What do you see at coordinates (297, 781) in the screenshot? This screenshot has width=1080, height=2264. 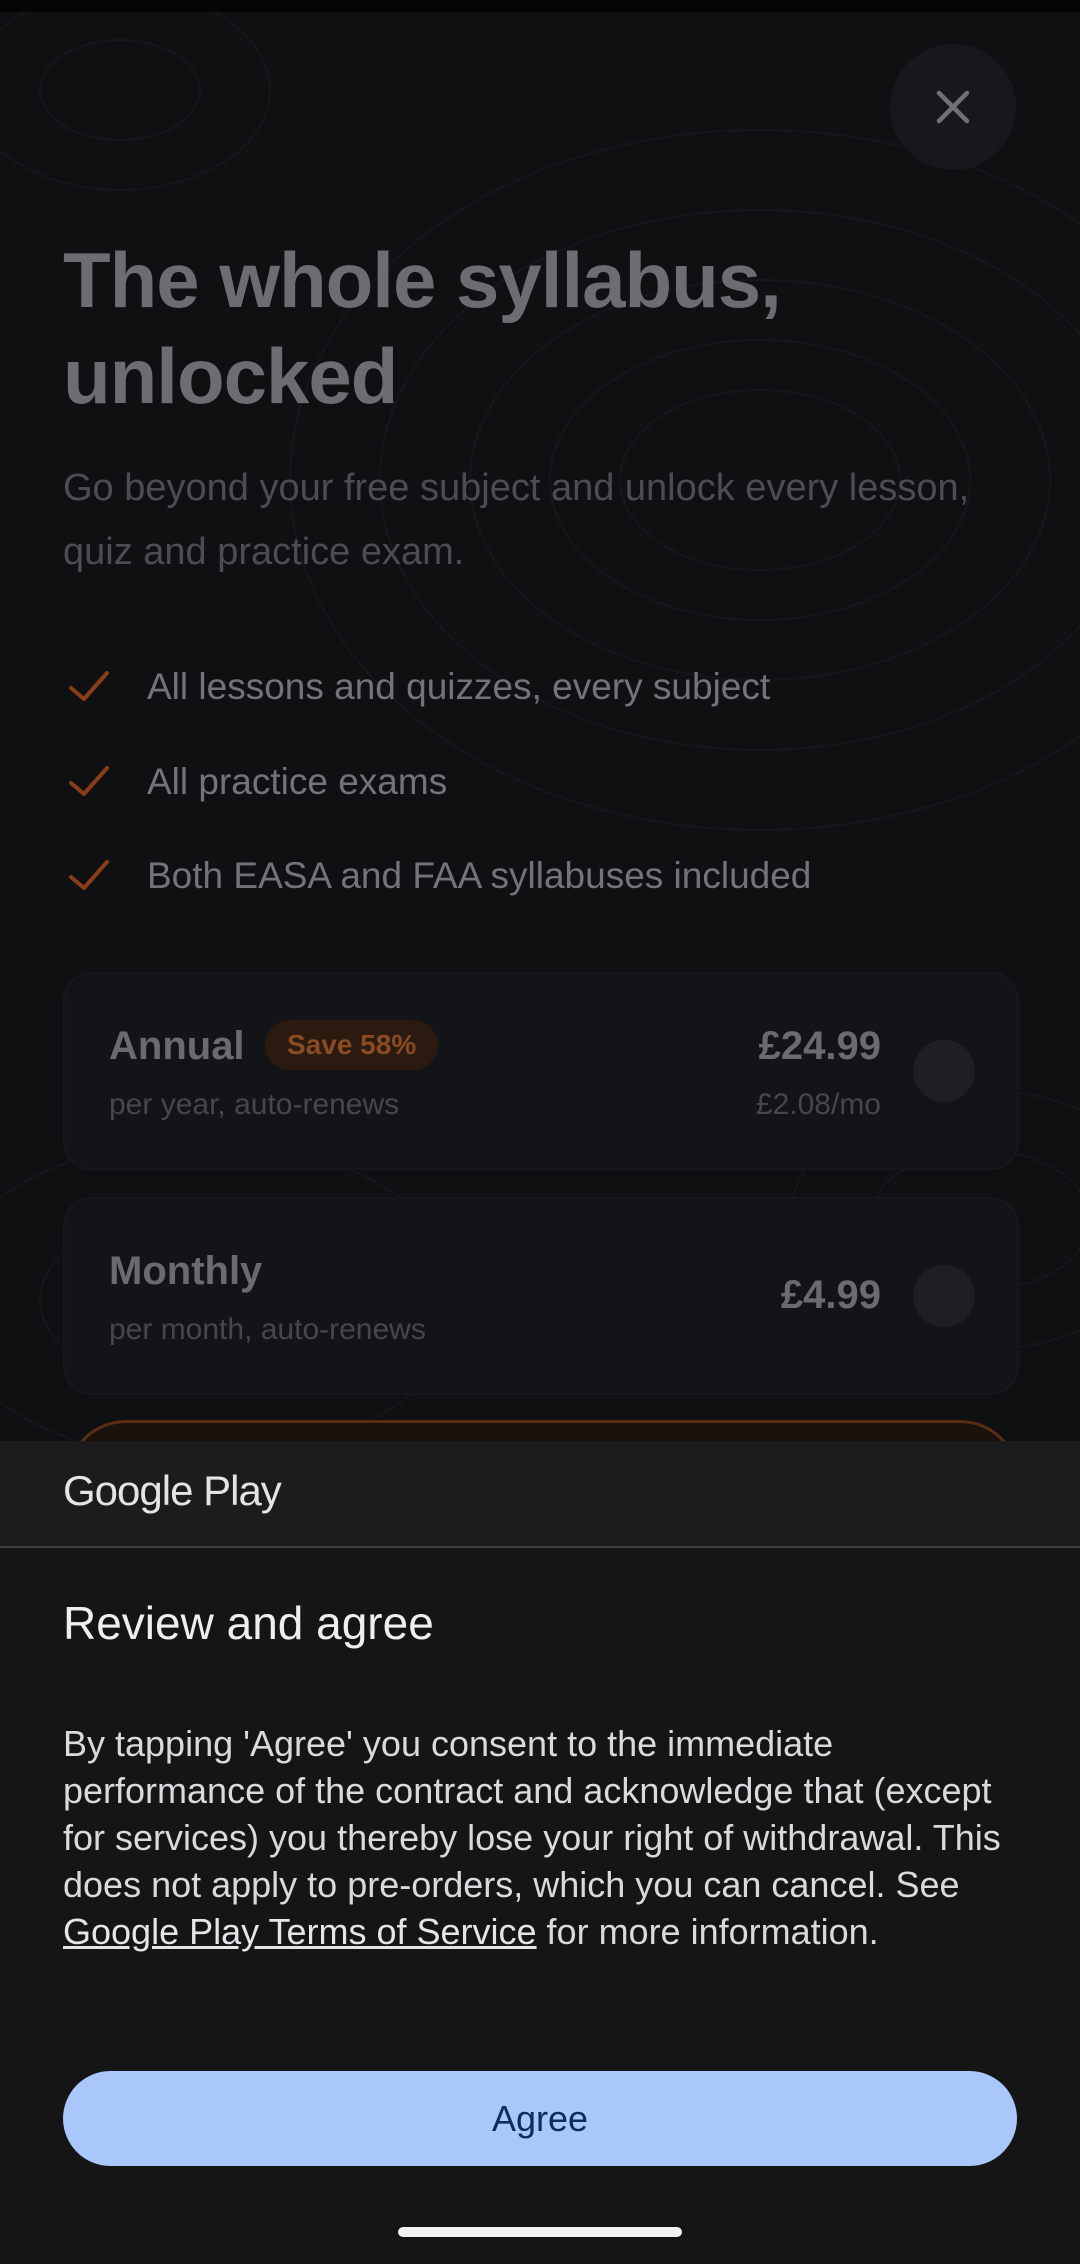 I see `feature-text: All practice exams` at bounding box center [297, 781].